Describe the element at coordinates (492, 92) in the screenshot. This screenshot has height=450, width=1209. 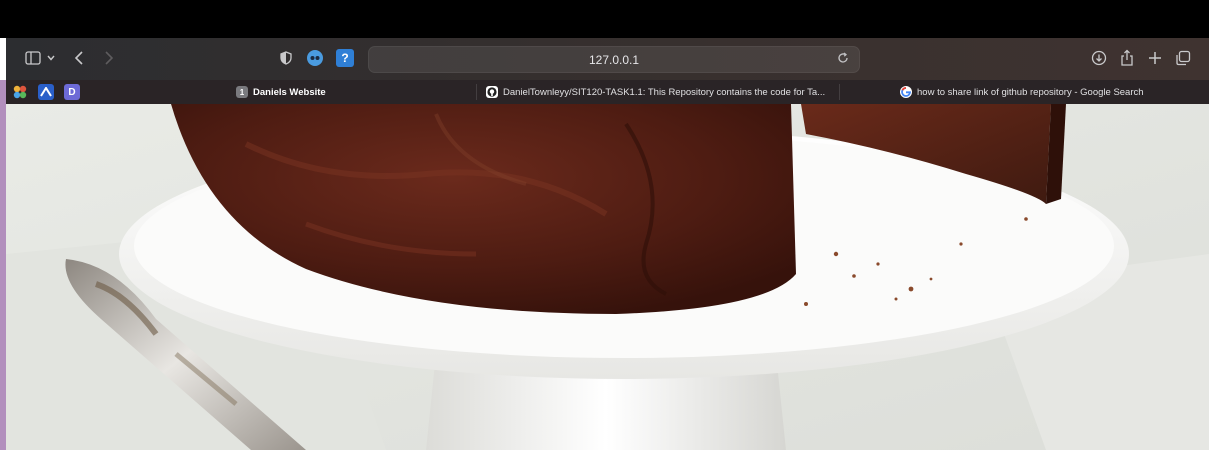
I see `github-icon` at that location.